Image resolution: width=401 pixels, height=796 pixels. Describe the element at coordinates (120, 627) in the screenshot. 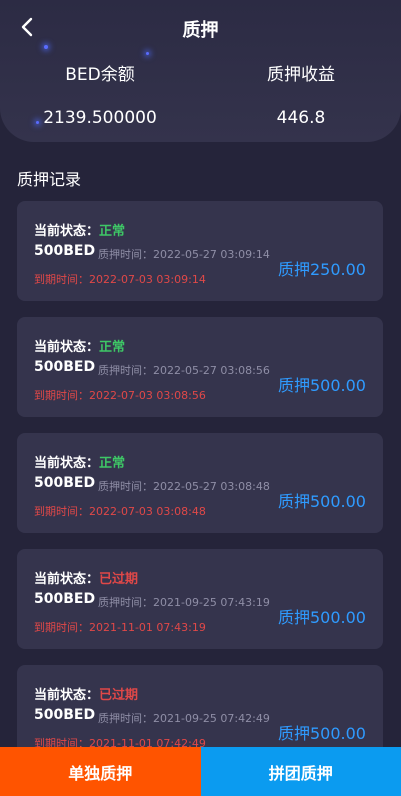

I see `expire-time: 到期时间：2021-11-01 07:43:19` at that location.